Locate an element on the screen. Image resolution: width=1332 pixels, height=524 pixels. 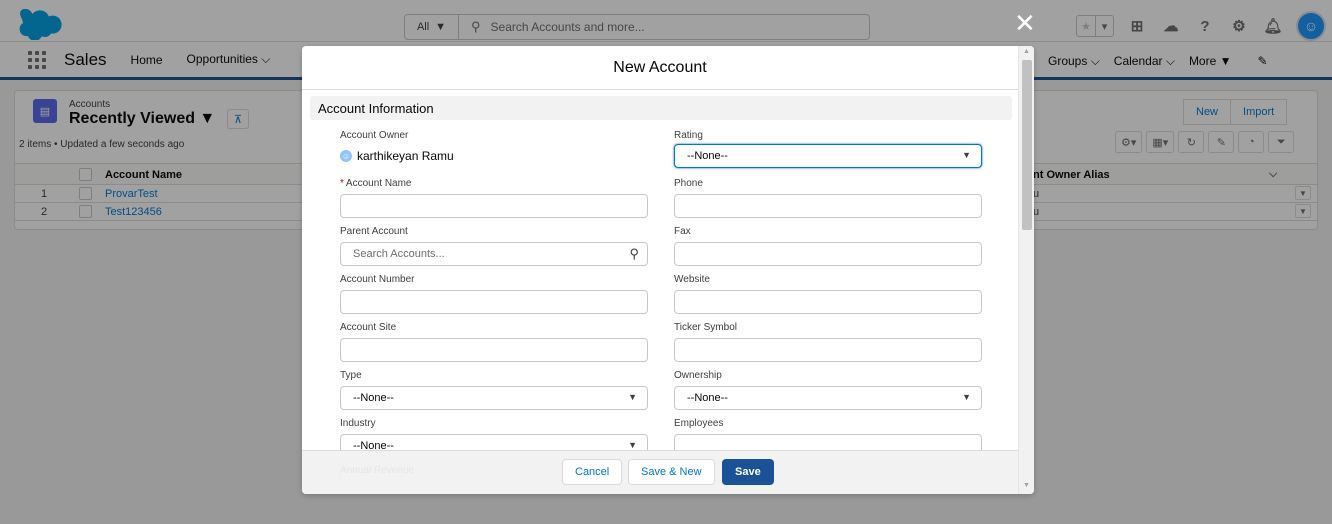
account-site-input is located at coordinates (494, 350).